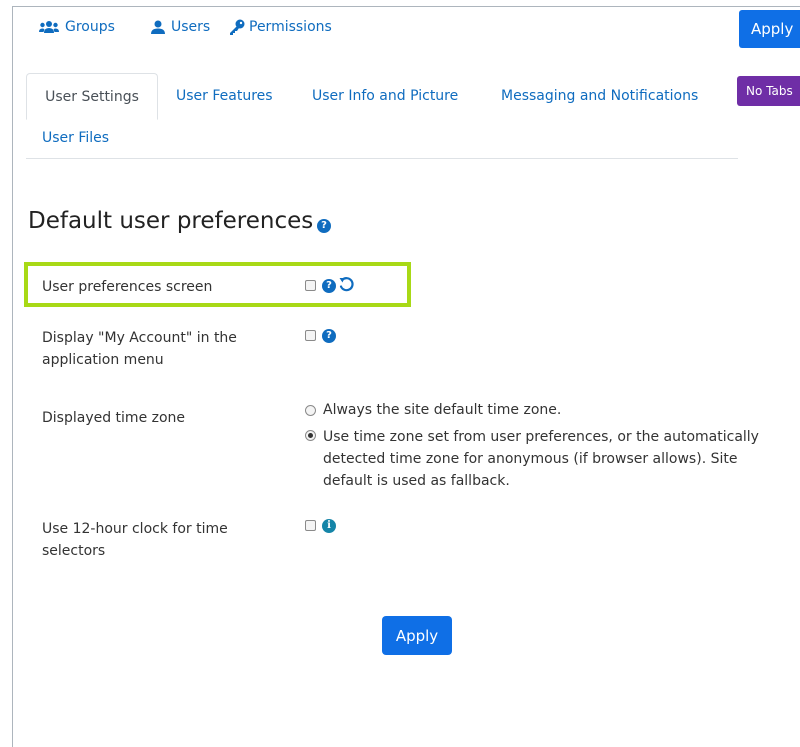 The height and width of the screenshot is (747, 800). I want to click on reset-icon, so click(346, 286).